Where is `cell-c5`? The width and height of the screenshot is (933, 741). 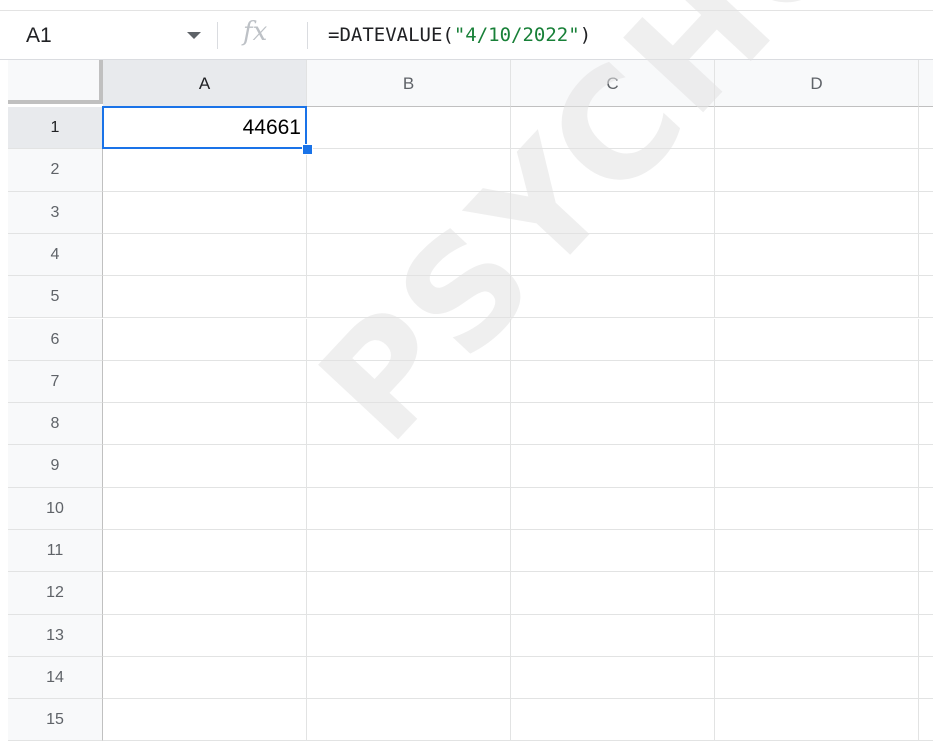
cell-c5 is located at coordinates (613, 297).